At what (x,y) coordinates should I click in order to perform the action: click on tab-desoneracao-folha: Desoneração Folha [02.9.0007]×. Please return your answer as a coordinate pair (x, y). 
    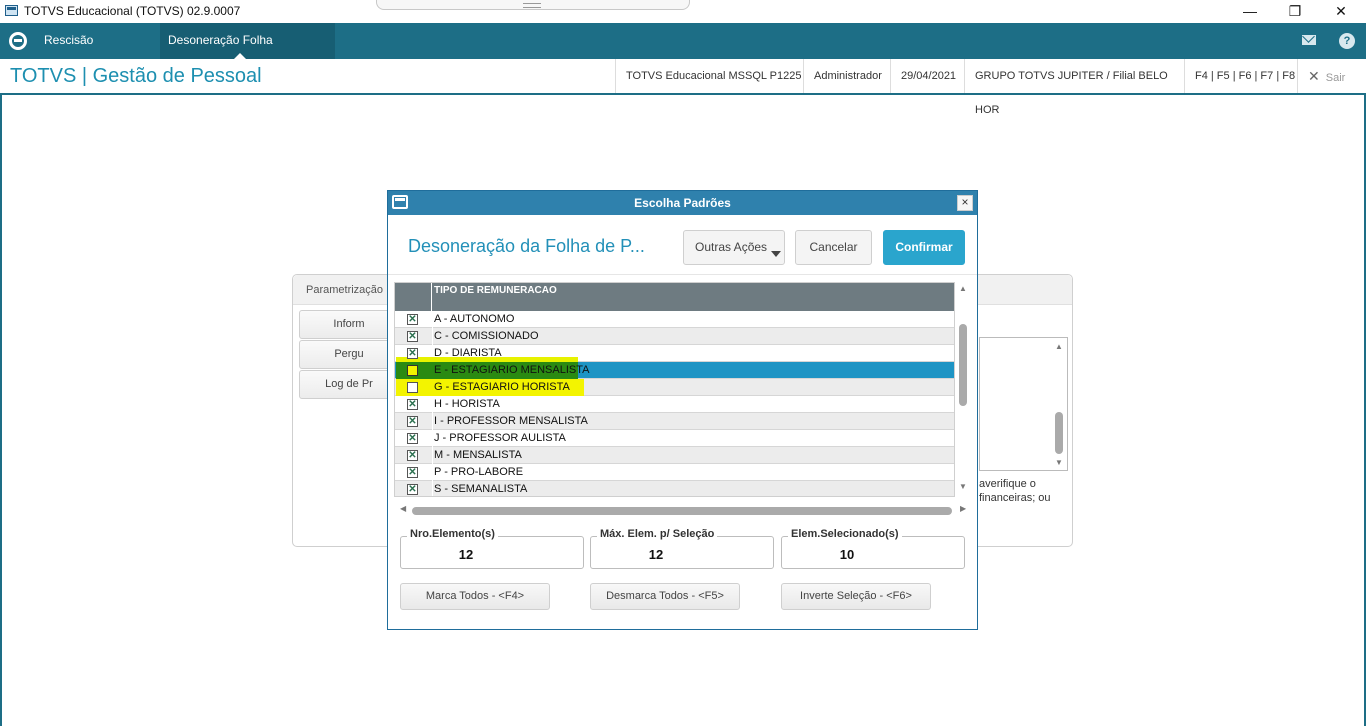
    Looking at the image, I should click on (247, 52).